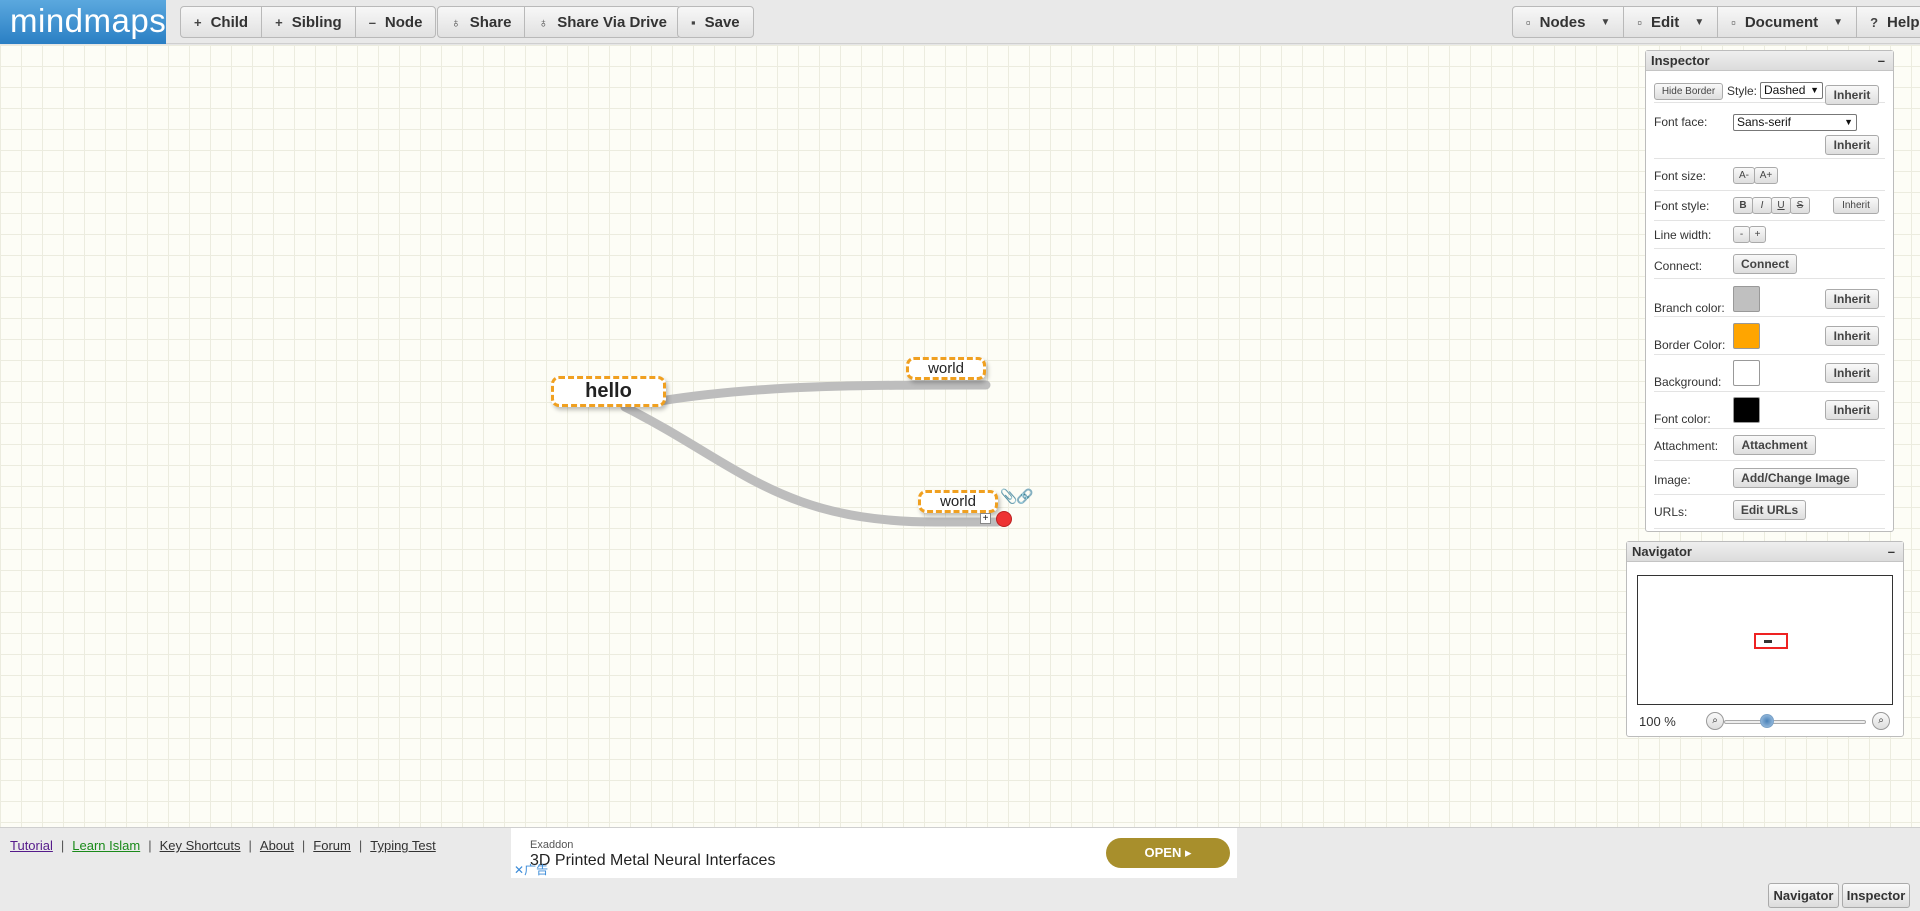 This screenshot has width=1920, height=911. I want to click on border-row: Hide Border Style: Dashed ▼ Inherit, so click(1769, 91).